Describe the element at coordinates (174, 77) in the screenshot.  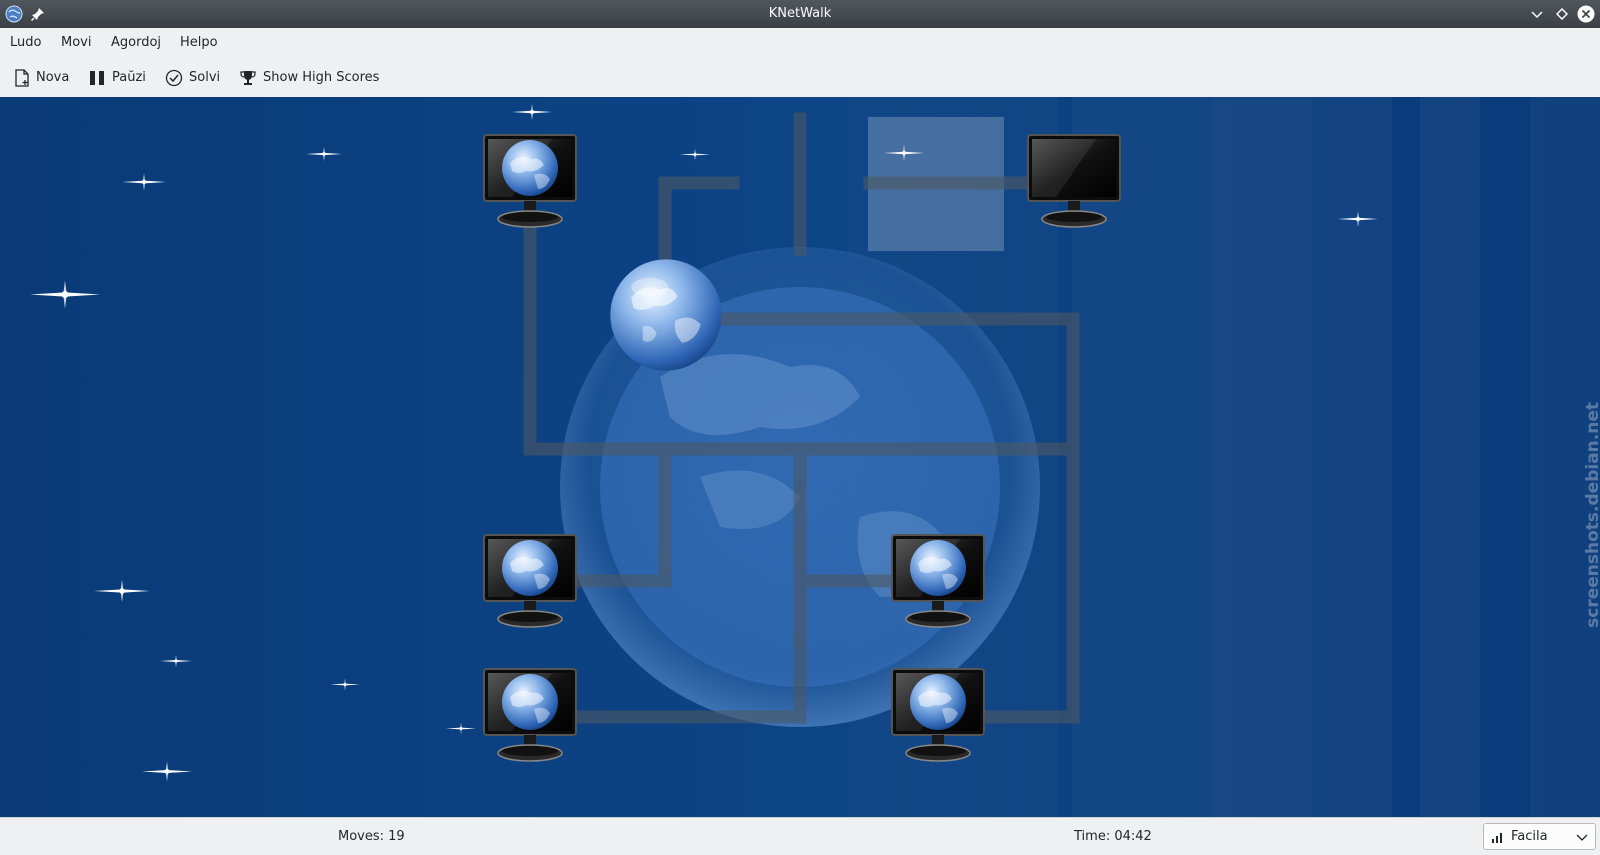
I see `check-circle-icon` at that location.